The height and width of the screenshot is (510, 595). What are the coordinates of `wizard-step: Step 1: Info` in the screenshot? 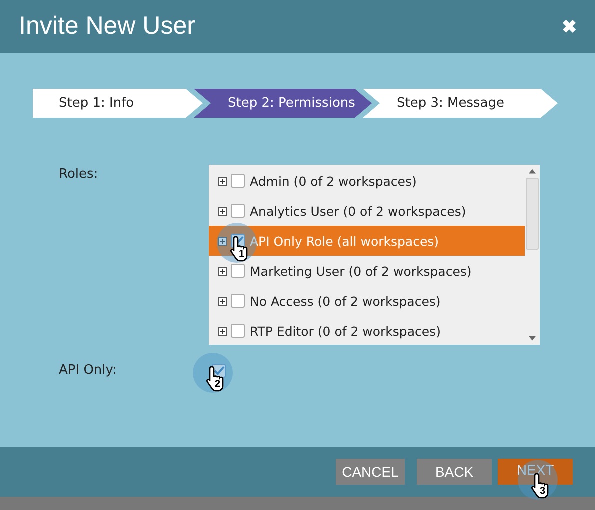 It's located at (118, 103).